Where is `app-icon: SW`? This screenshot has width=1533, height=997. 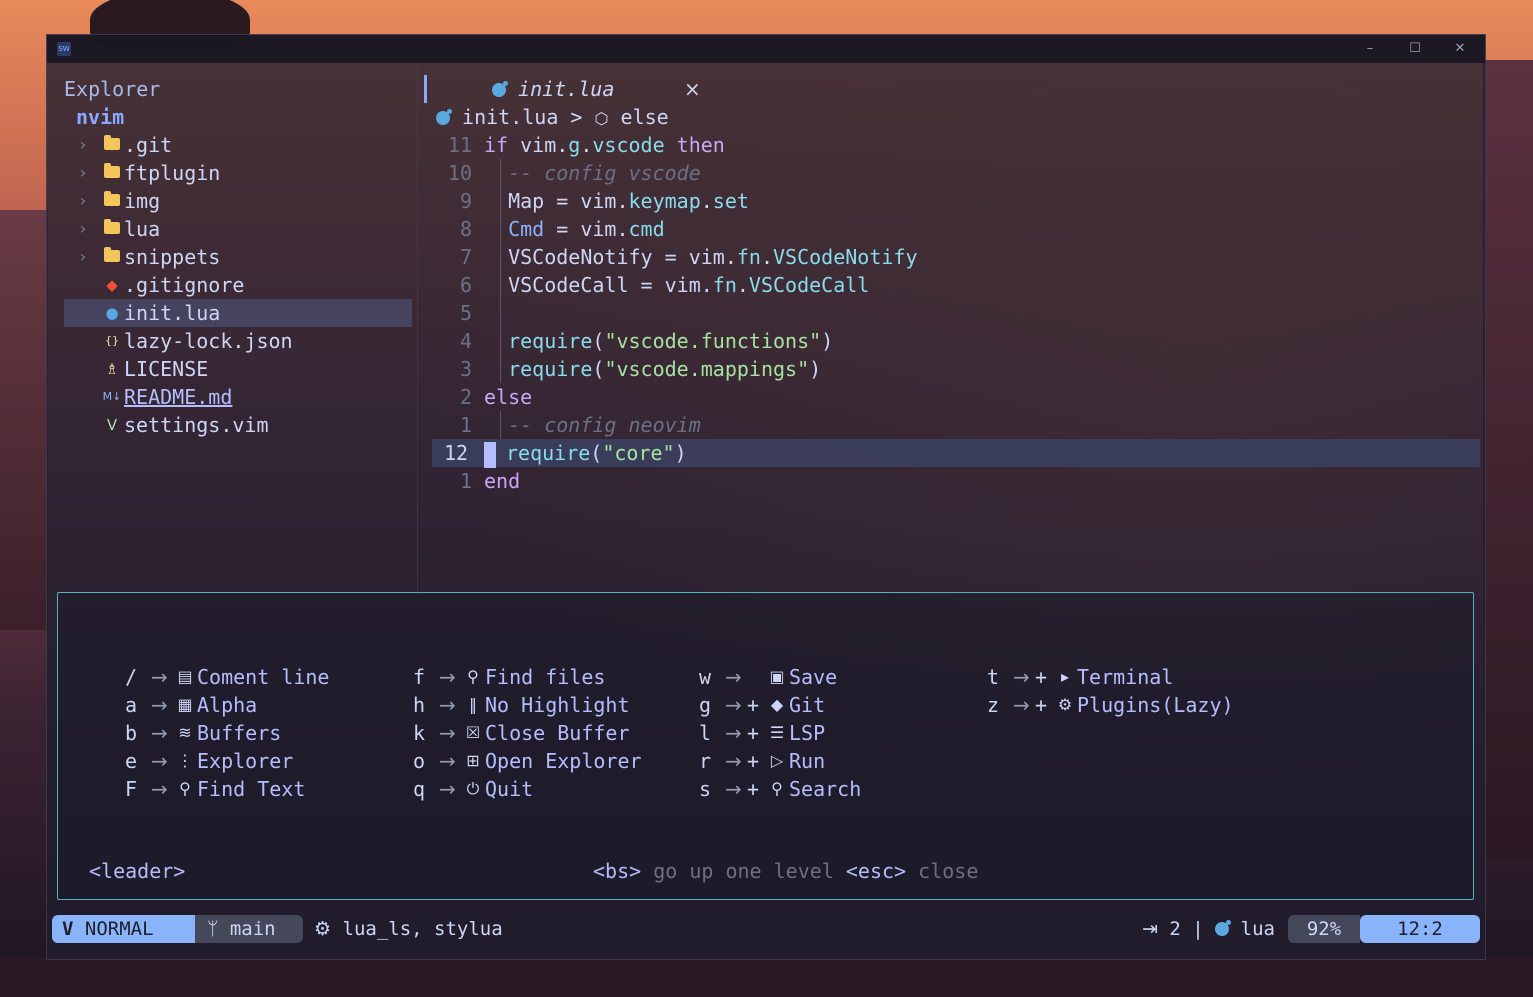 app-icon: SW is located at coordinates (64, 49).